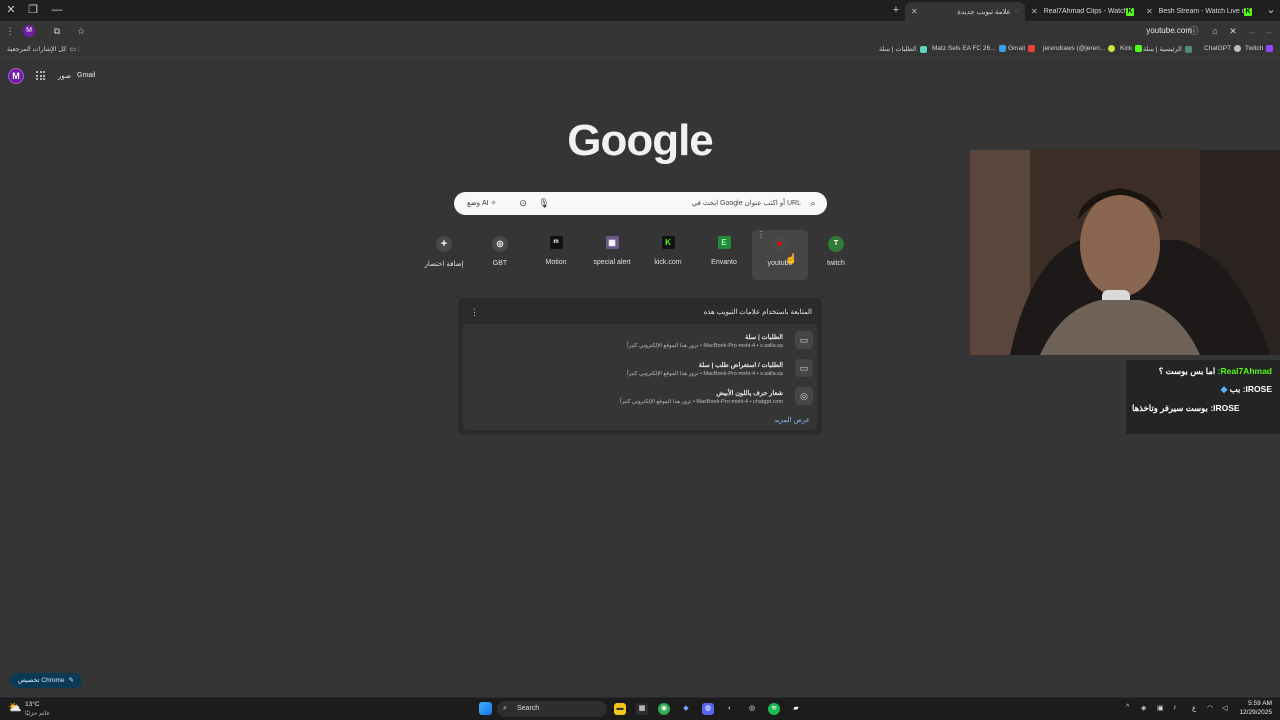 The image size is (1280, 720). What do you see at coordinates (896, 10) in the screenshot?
I see `new-tab-icon: +` at bounding box center [896, 10].